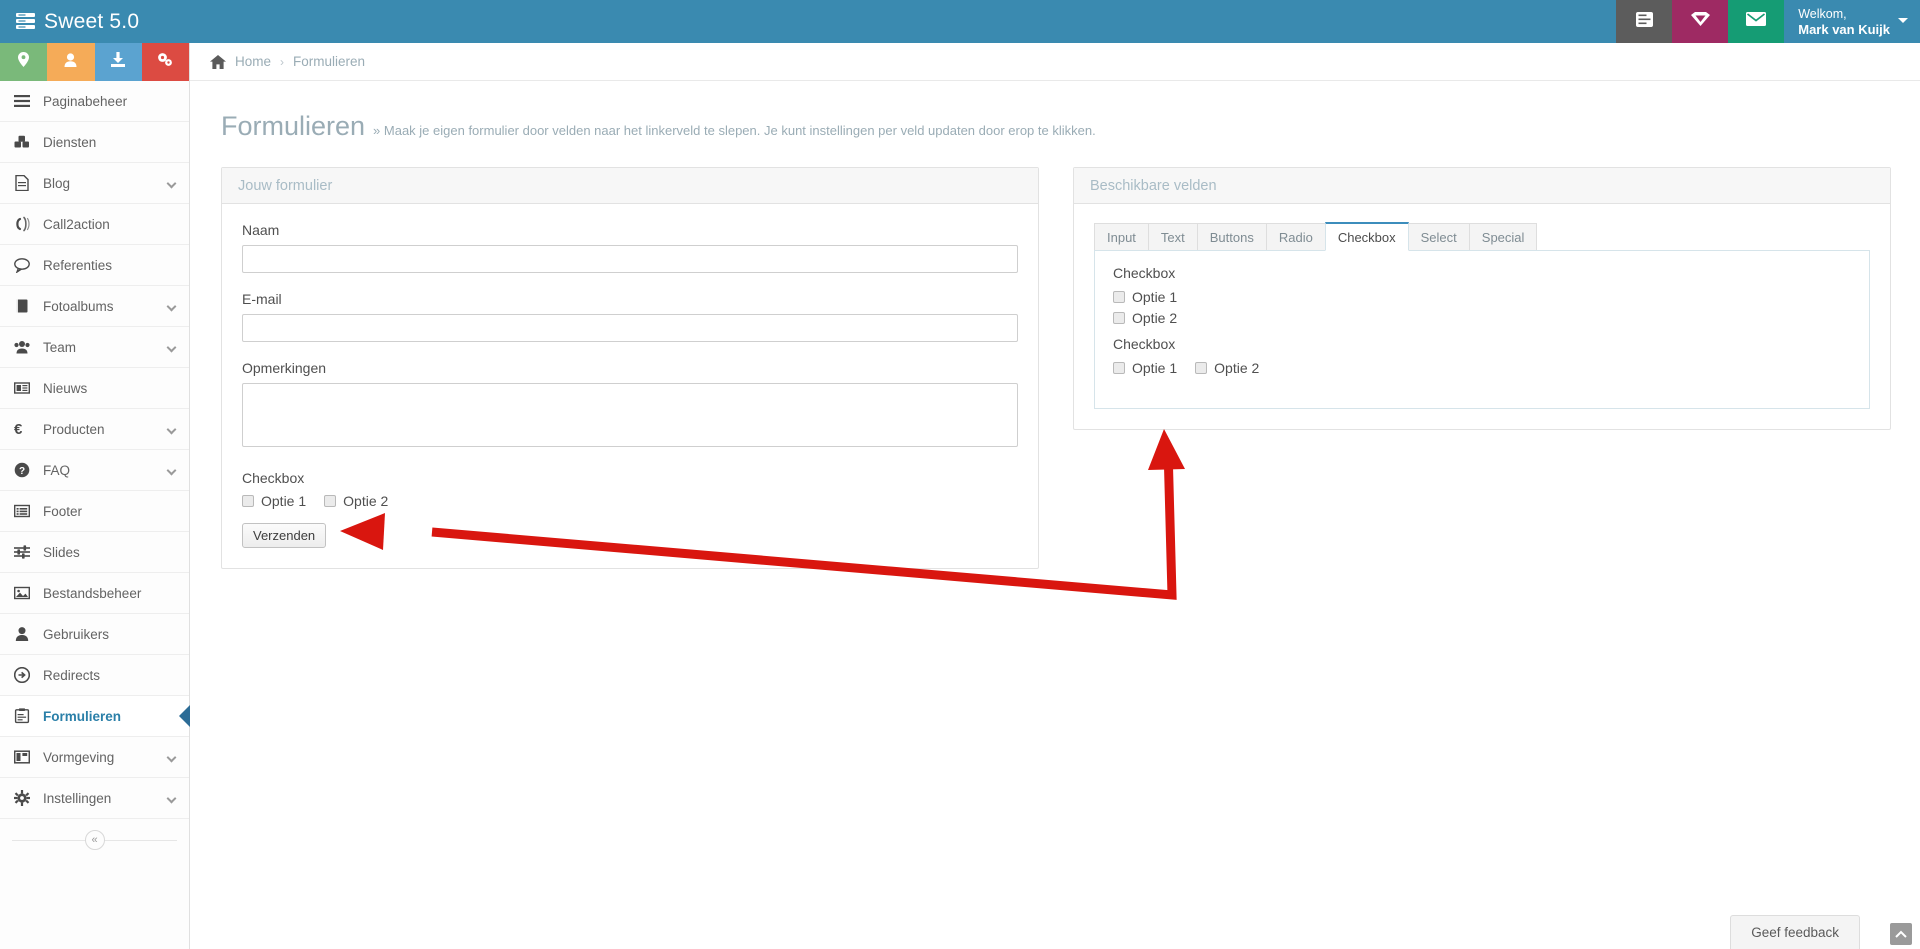 This screenshot has width=1920, height=949. Describe the element at coordinates (94, 675) in the screenshot. I see `sidebar-item-redirects: Redirects` at that location.